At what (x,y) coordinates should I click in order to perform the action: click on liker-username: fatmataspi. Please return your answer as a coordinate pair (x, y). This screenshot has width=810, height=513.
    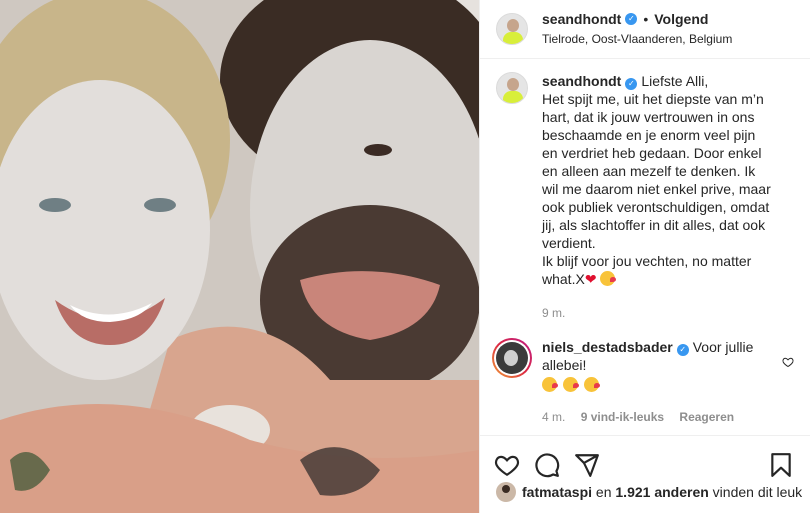
    Looking at the image, I should click on (557, 492).